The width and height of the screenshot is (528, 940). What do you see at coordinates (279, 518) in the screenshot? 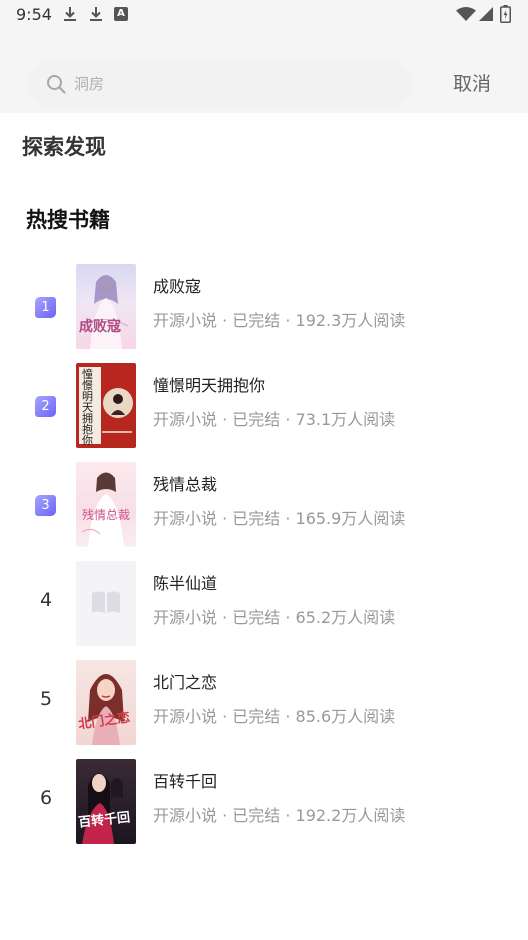
I see `book-meta: 开源小说 · 已完结 · 165.9万人阅读` at bounding box center [279, 518].